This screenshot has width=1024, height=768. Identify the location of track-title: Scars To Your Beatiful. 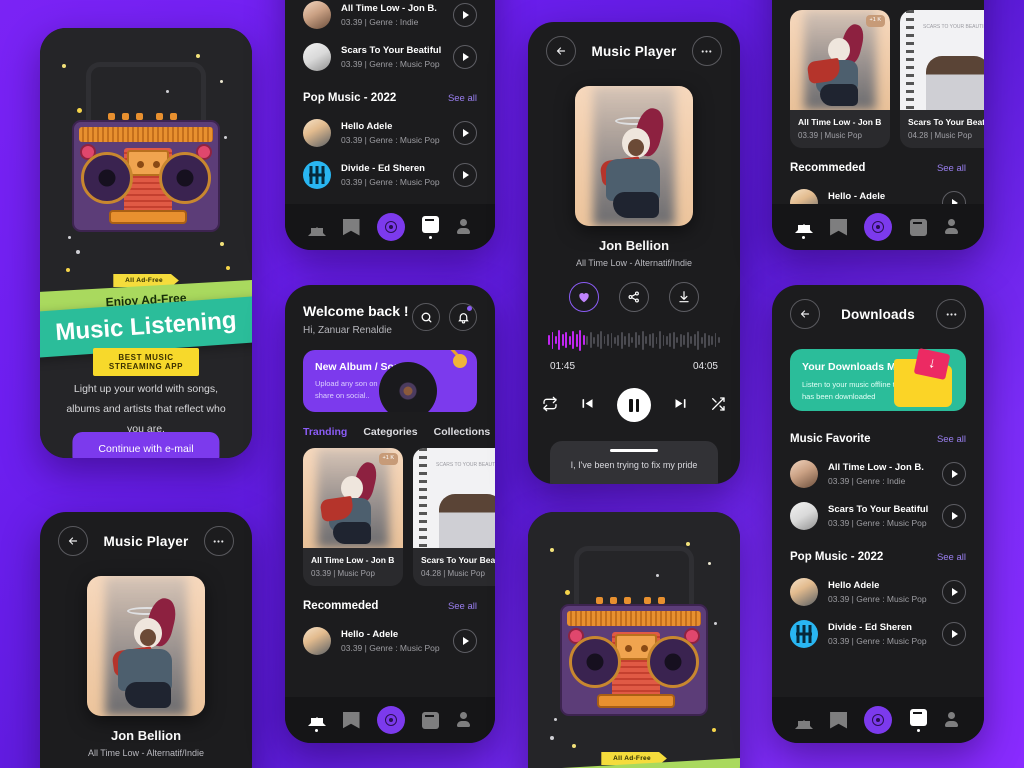
(391, 50).